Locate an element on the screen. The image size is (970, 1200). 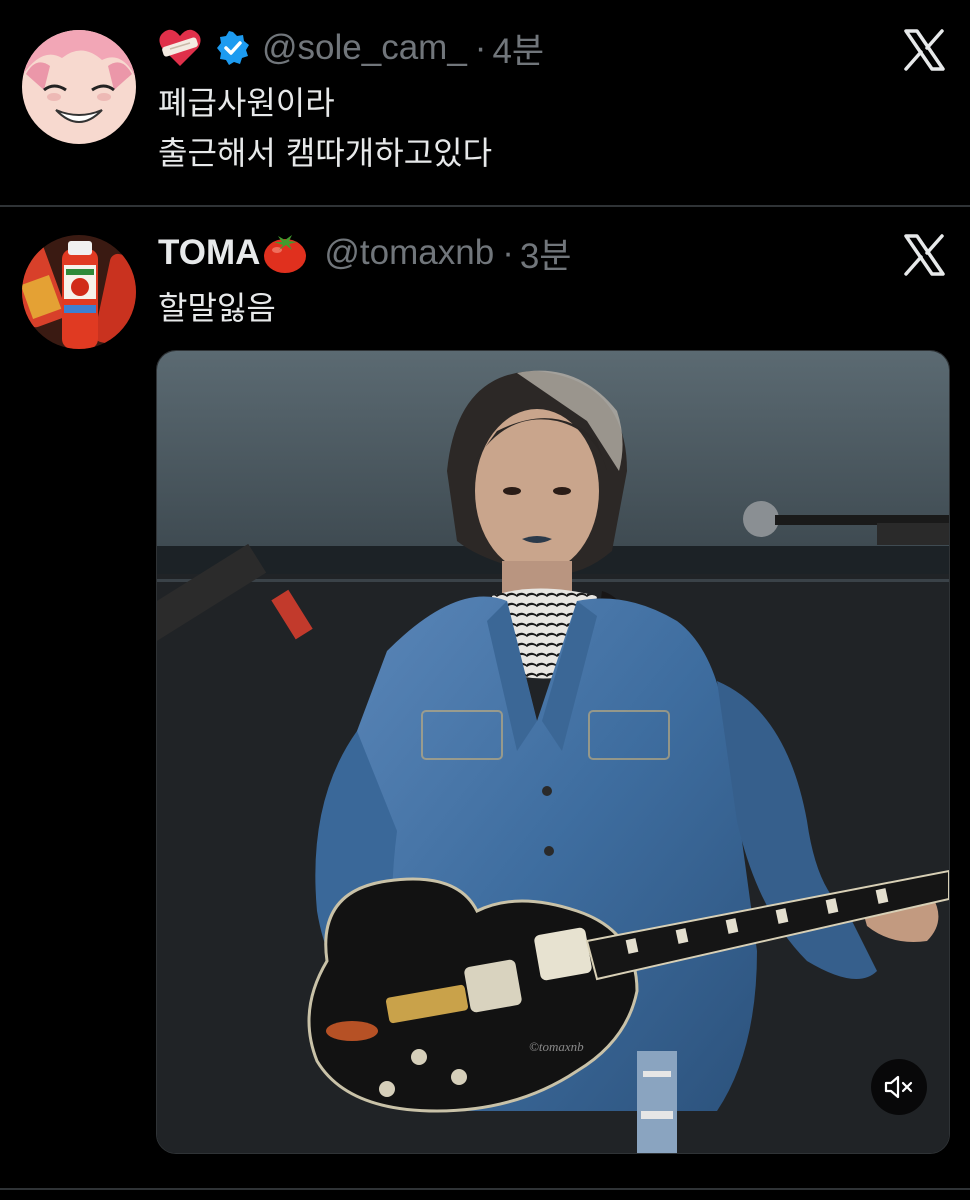
tweet-header: @sole_cam_ · 4분 is located at coordinates (351, 49).